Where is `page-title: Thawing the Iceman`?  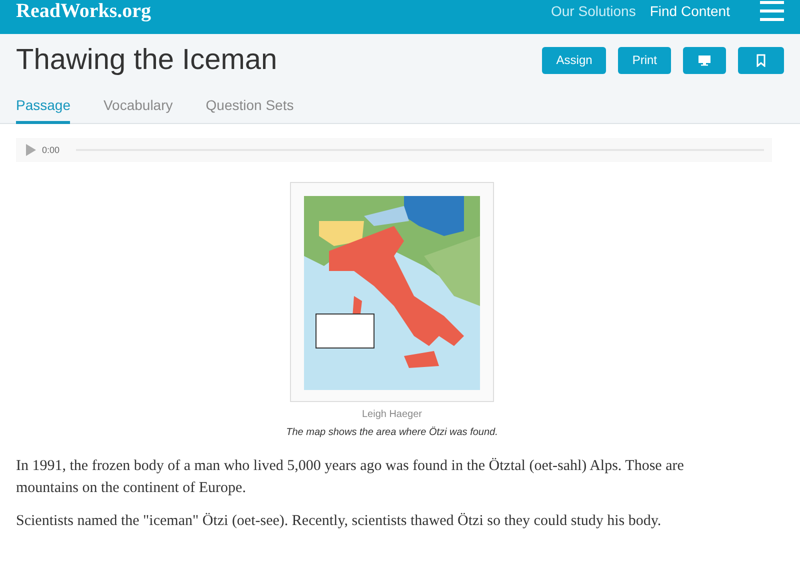
page-title: Thawing the Iceman is located at coordinates (147, 60).